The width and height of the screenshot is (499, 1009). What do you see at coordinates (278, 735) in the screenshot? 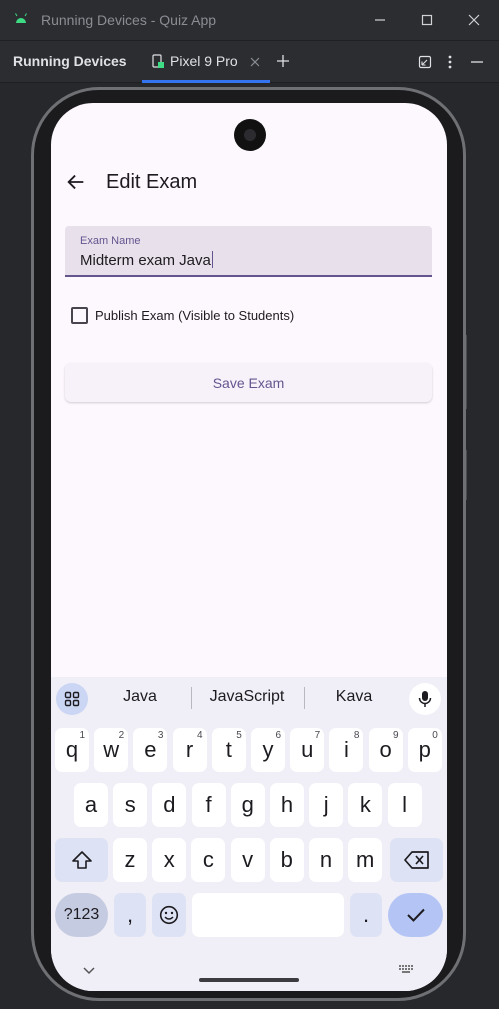
I see `key-hint: 6` at bounding box center [278, 735].